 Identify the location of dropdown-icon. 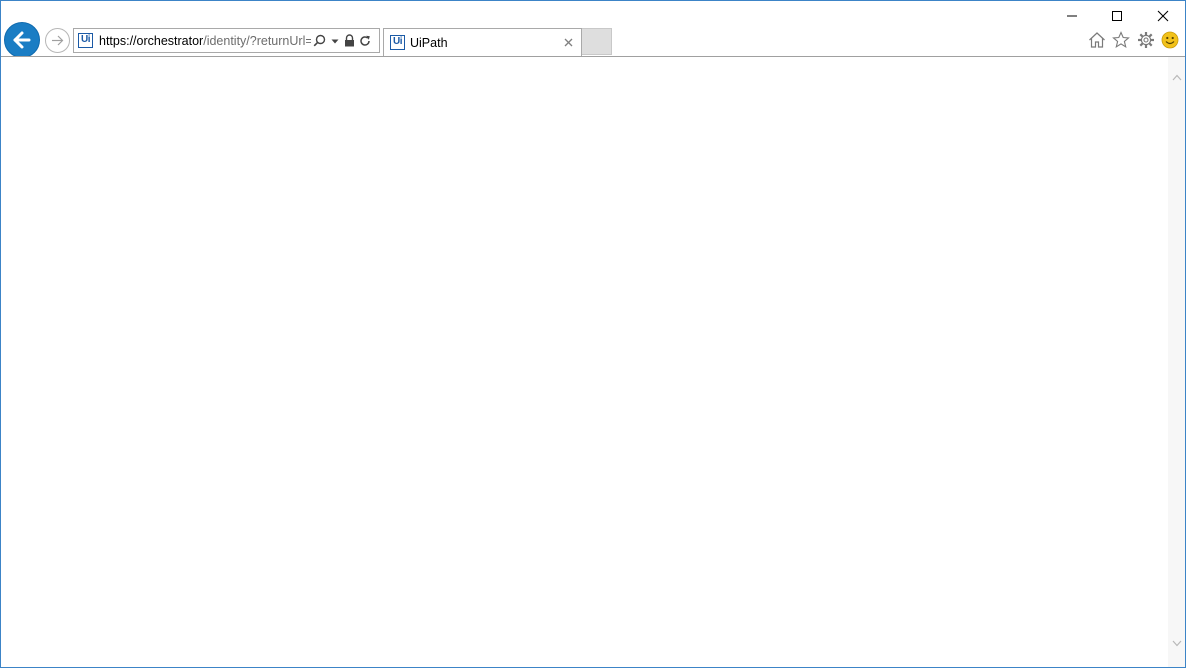
(334, 41).